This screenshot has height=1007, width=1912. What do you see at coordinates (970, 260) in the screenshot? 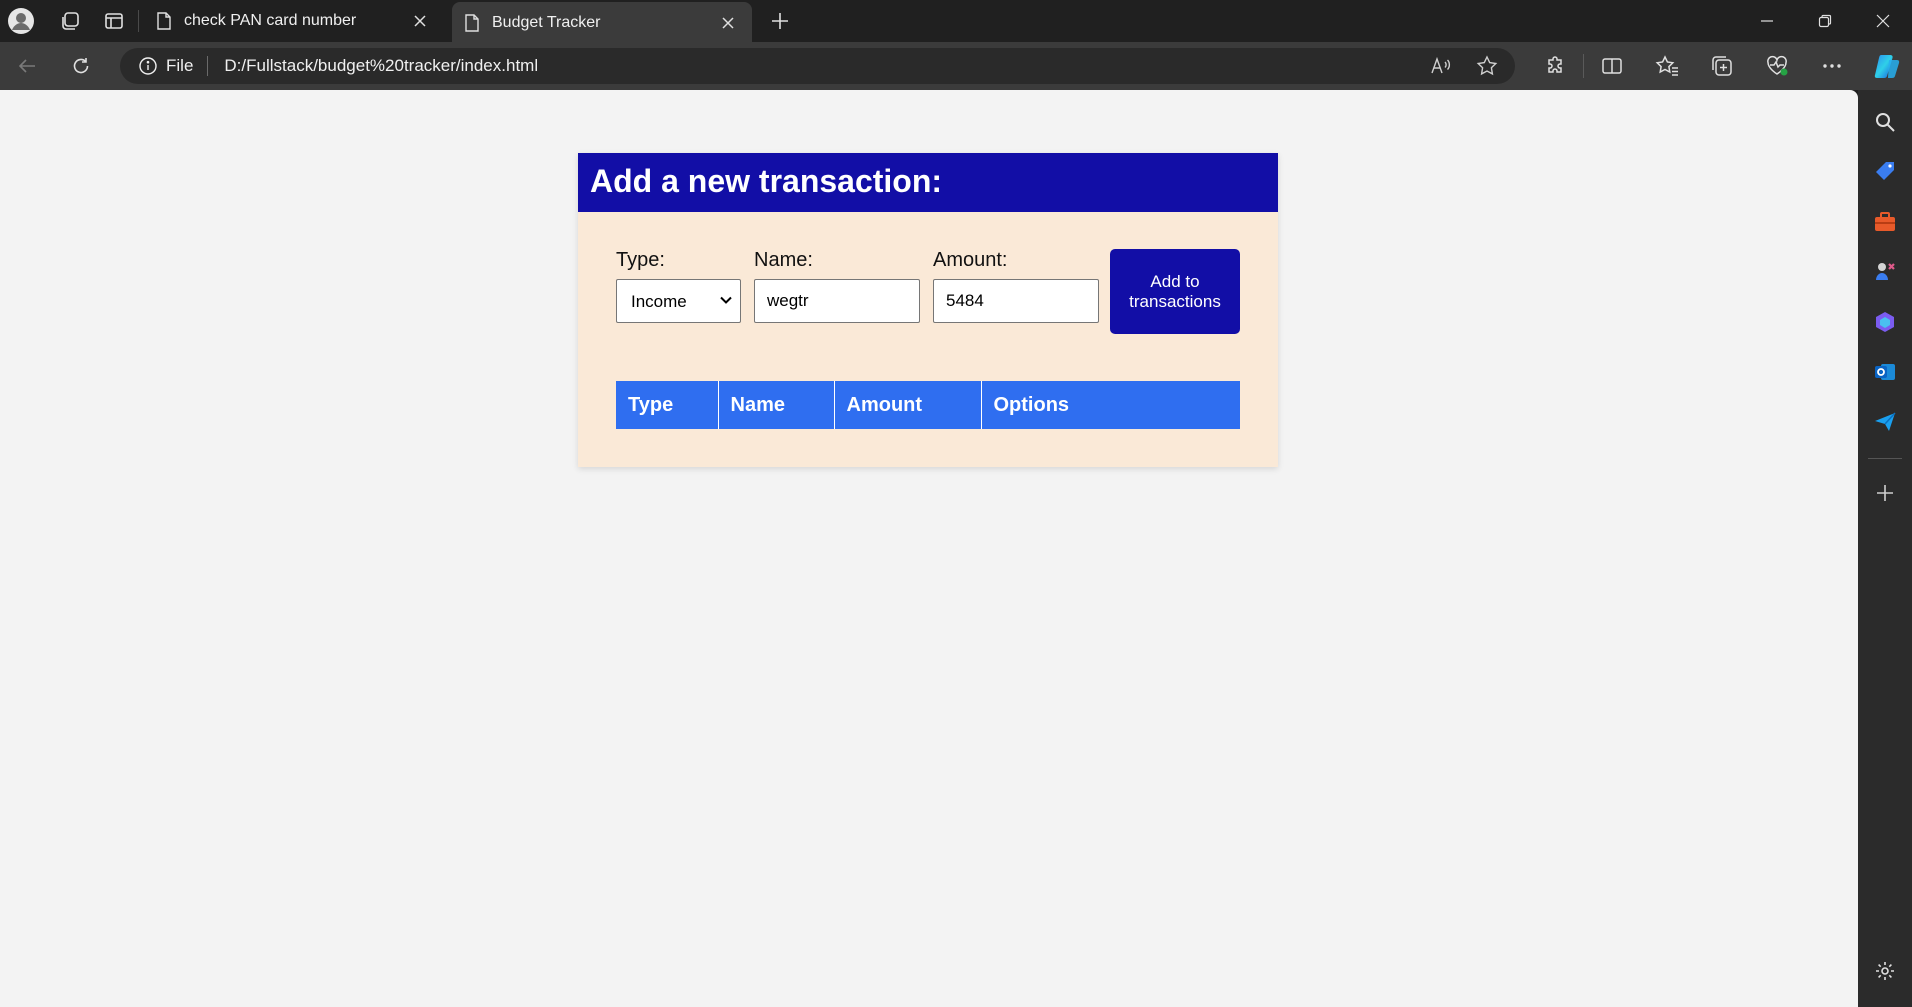
I see `amount-label: Amount:` at bounding box center [970, 260].